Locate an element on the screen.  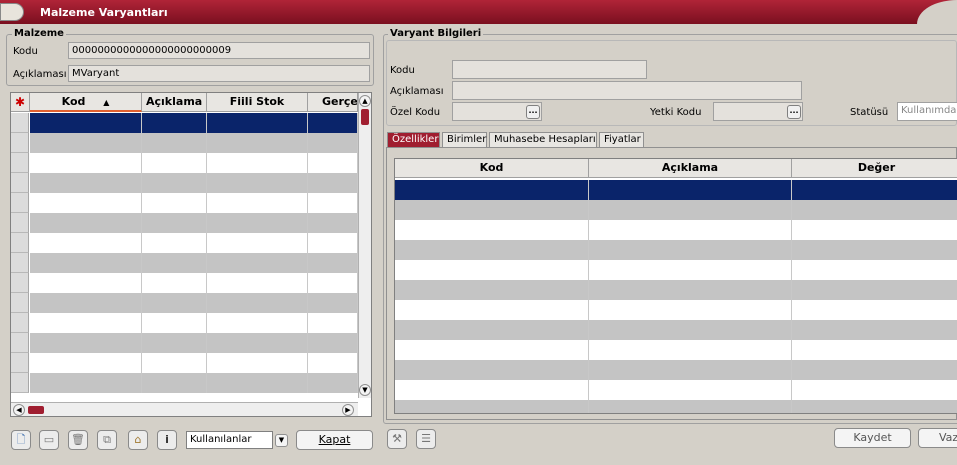
scroll-down-icon: ▼ is located at coordinates (365, 390).